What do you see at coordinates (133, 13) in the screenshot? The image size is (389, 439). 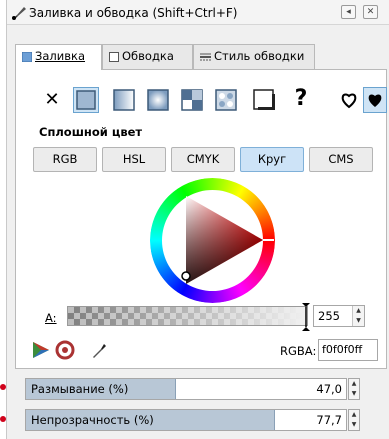 I see `window-title: Заливка и обводка (Shift+Ctrl+F)` at bounding box center [133, 13].